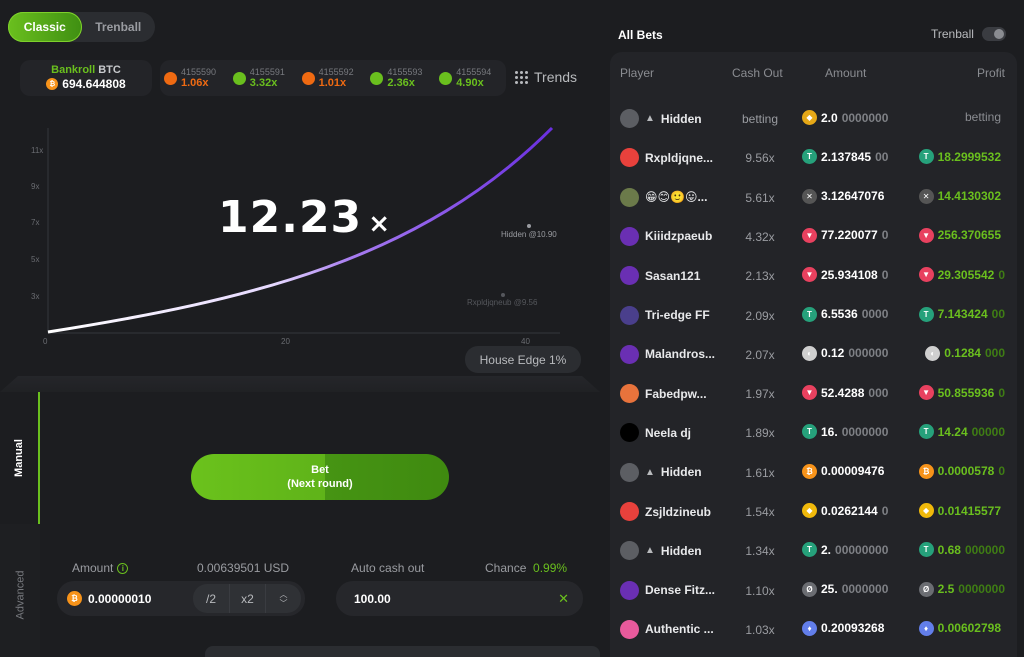  I want to click on halve-button: /2, so click(211, 598).